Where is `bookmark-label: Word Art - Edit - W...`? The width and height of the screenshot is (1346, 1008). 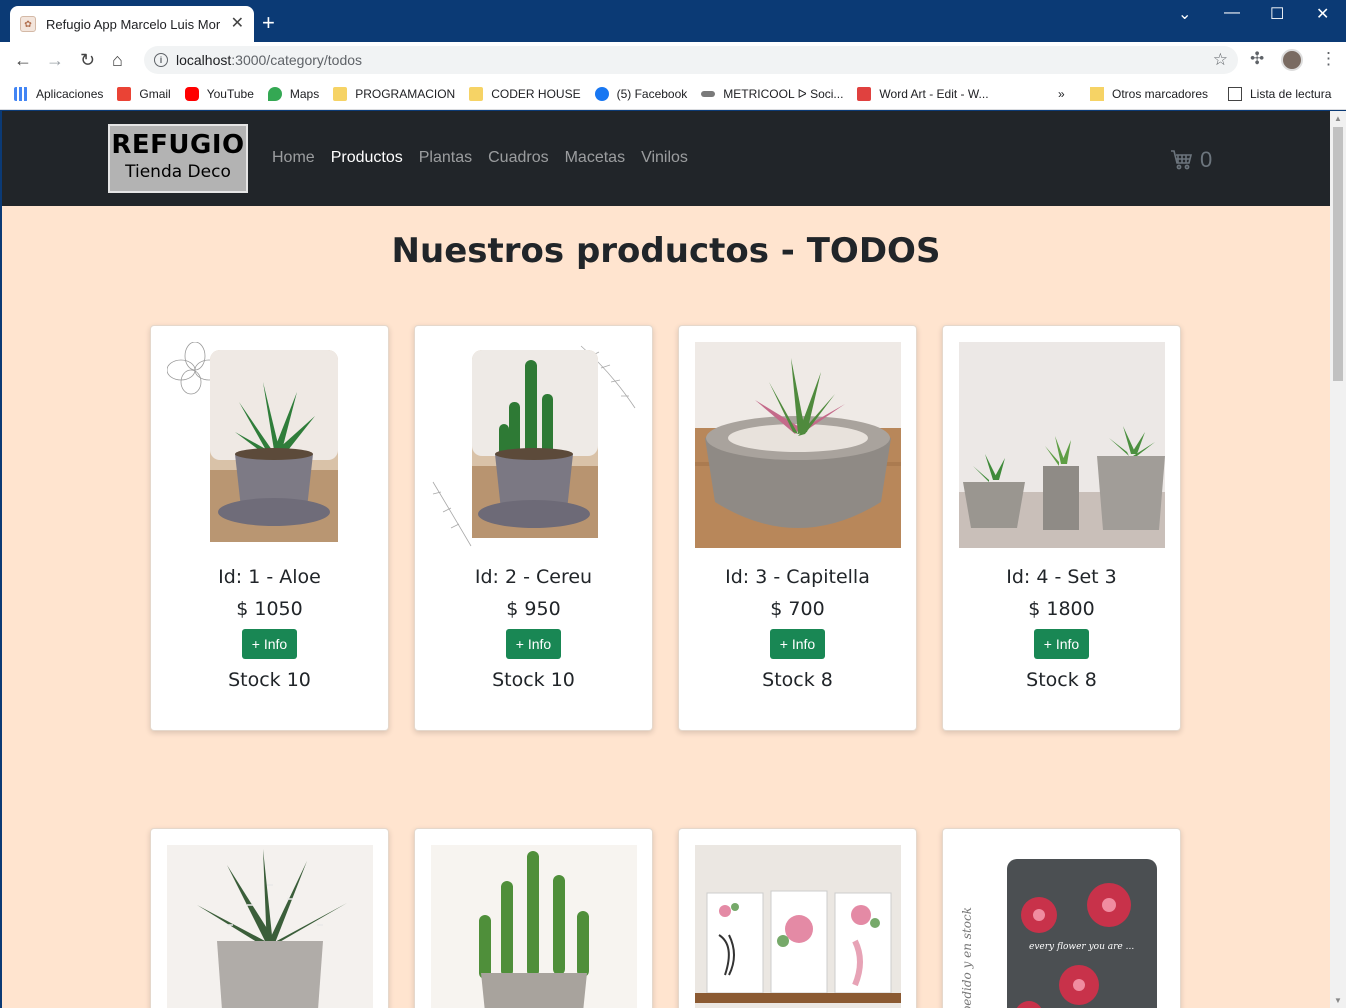 bookmark-label: Word Art - Edit - W... is located at coordinates (934, 93).